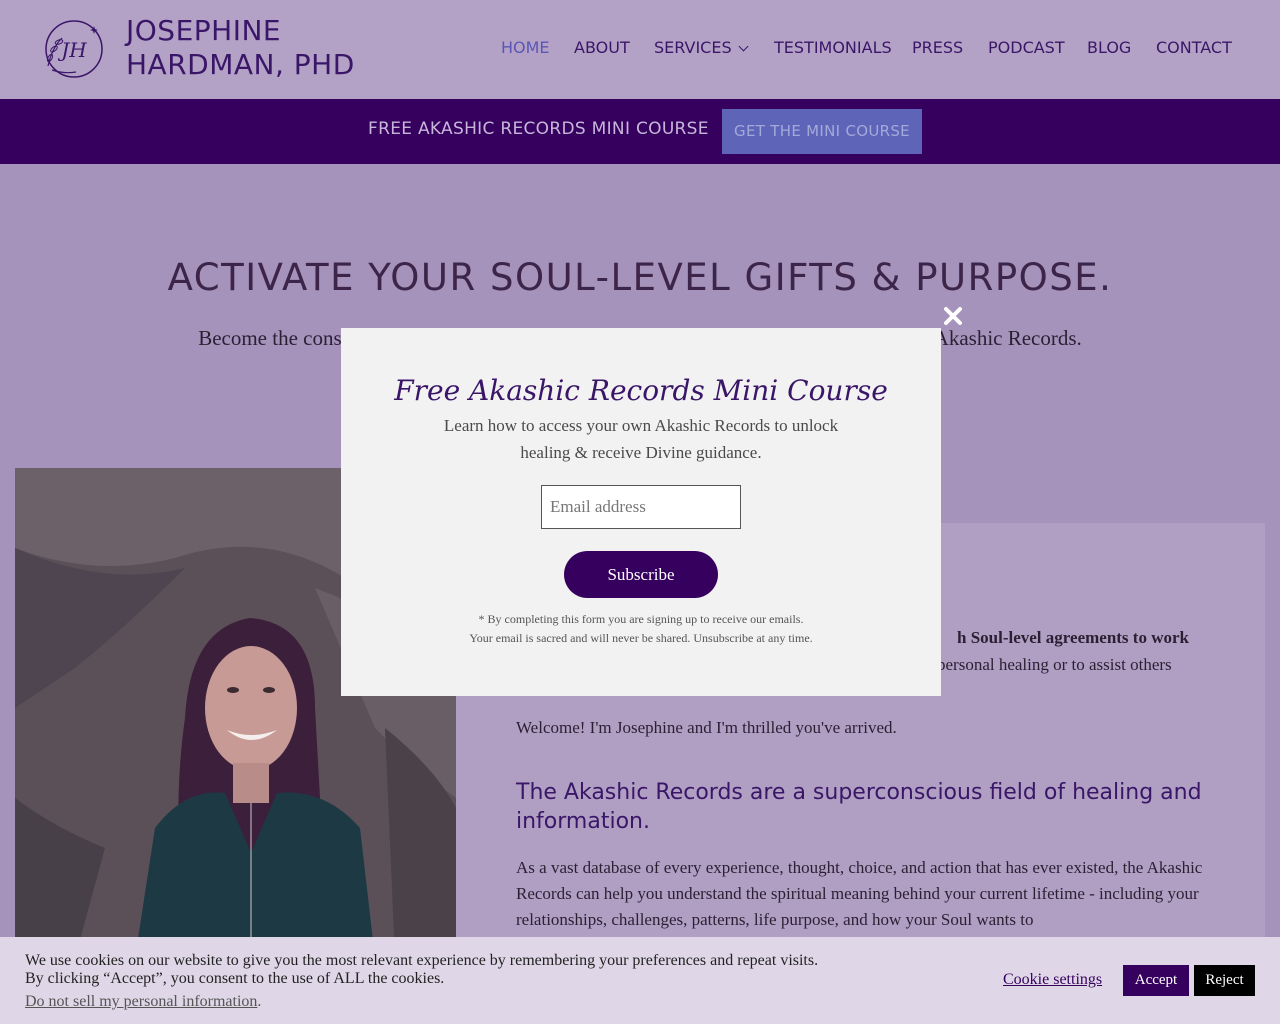  I want to click on nav-item-press: PRESS, so click(937, 47).